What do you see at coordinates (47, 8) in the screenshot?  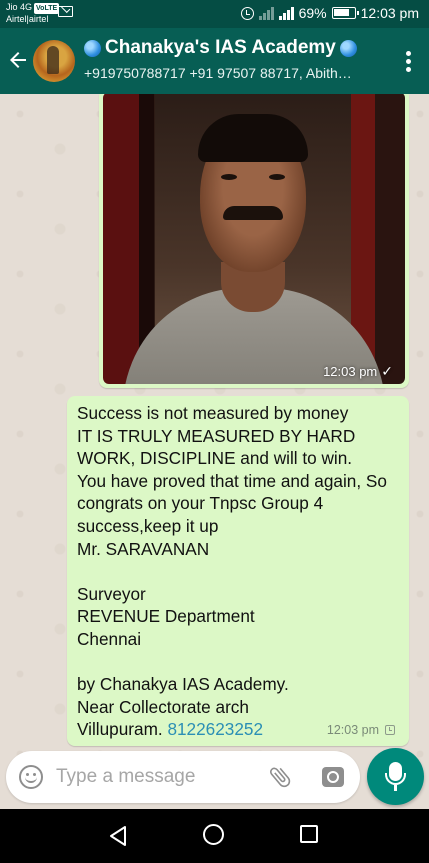 I see `volte-badge: VoLTE` at bounding box center [47, 8].